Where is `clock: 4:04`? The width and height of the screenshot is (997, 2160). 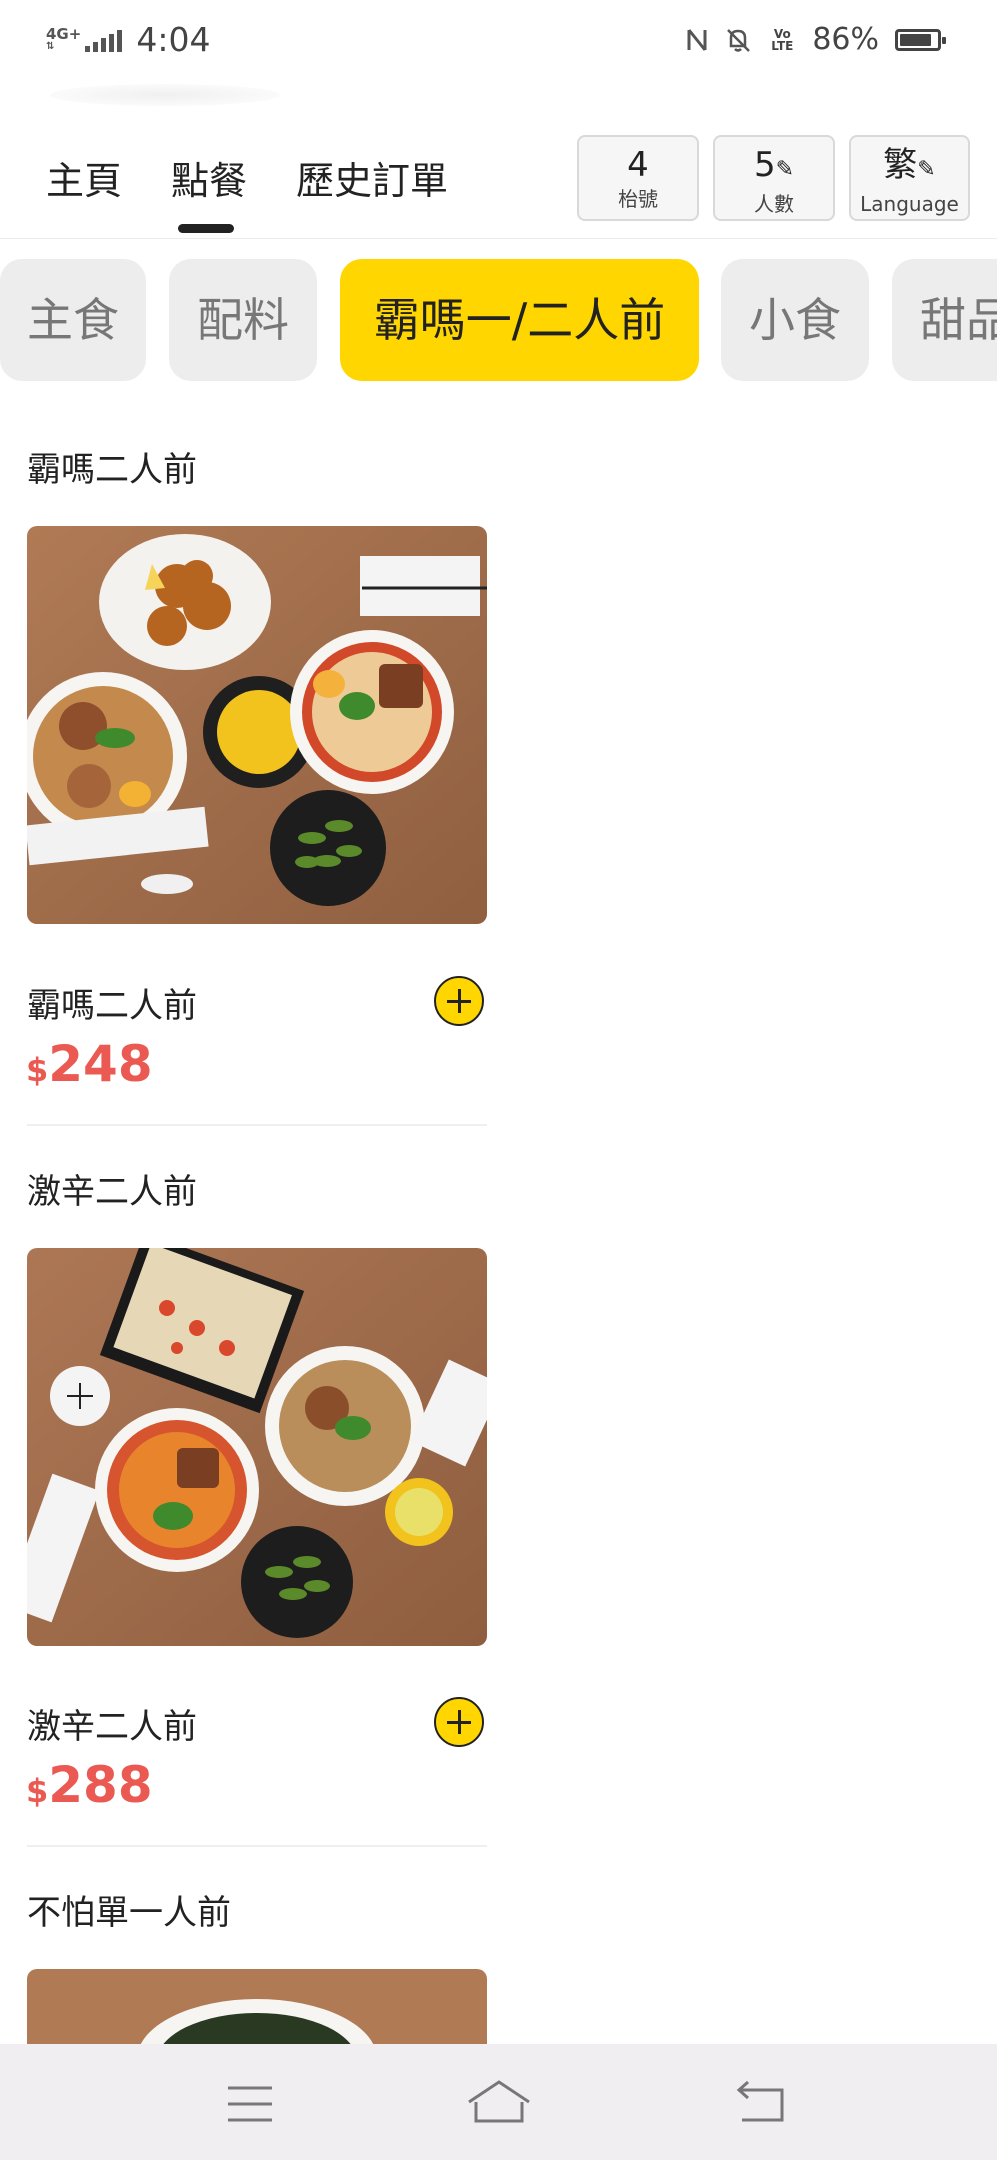
clock: 4:04 is located at coordinates (173, 39).